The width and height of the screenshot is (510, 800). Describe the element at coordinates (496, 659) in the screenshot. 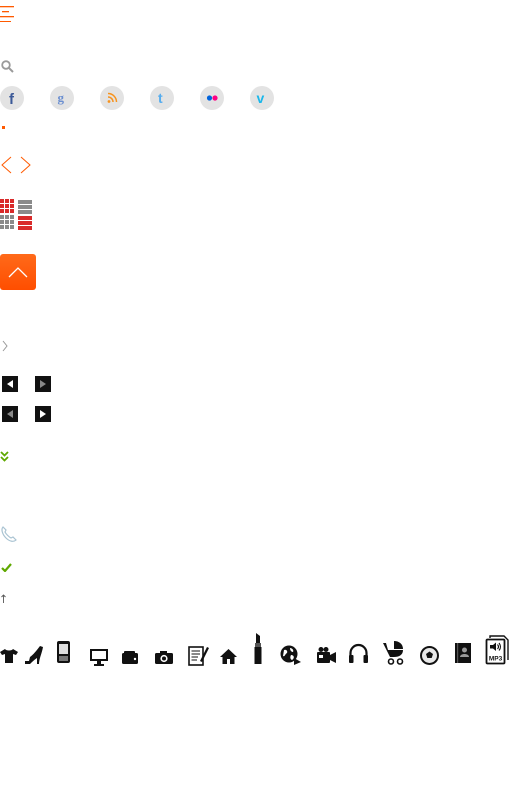

I see `mp3-label: MP3` at that location.